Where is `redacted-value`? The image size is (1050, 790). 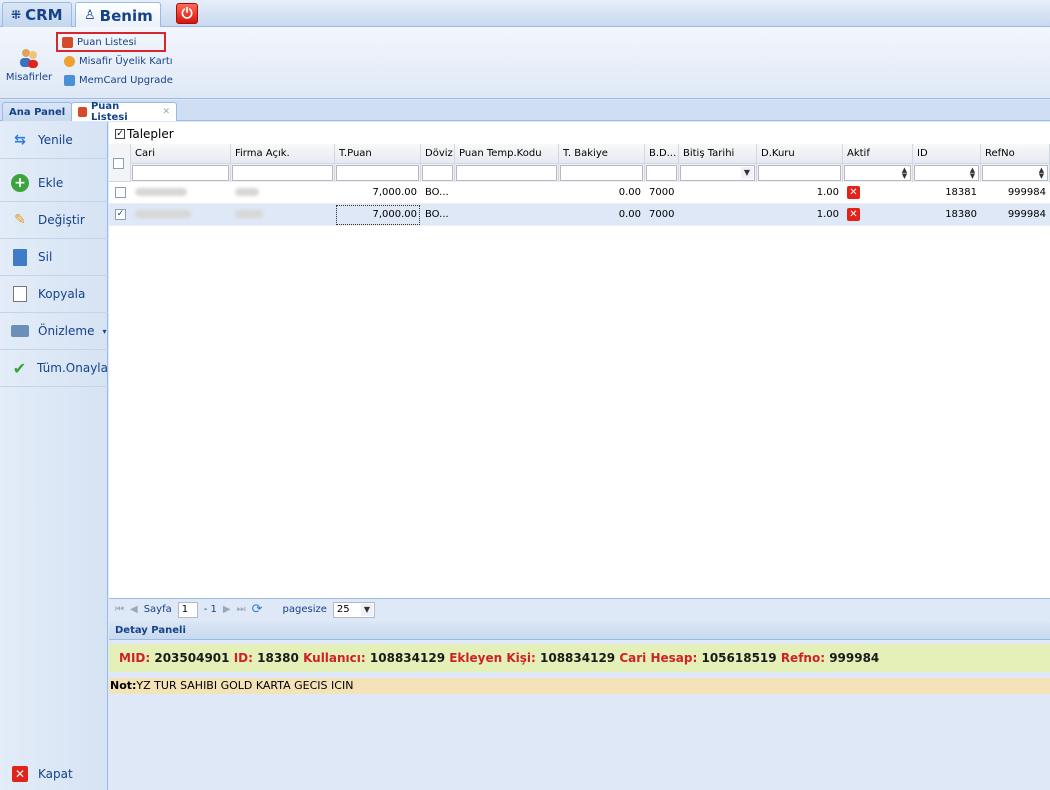 redacted-value is located at coordinates (163, 214).